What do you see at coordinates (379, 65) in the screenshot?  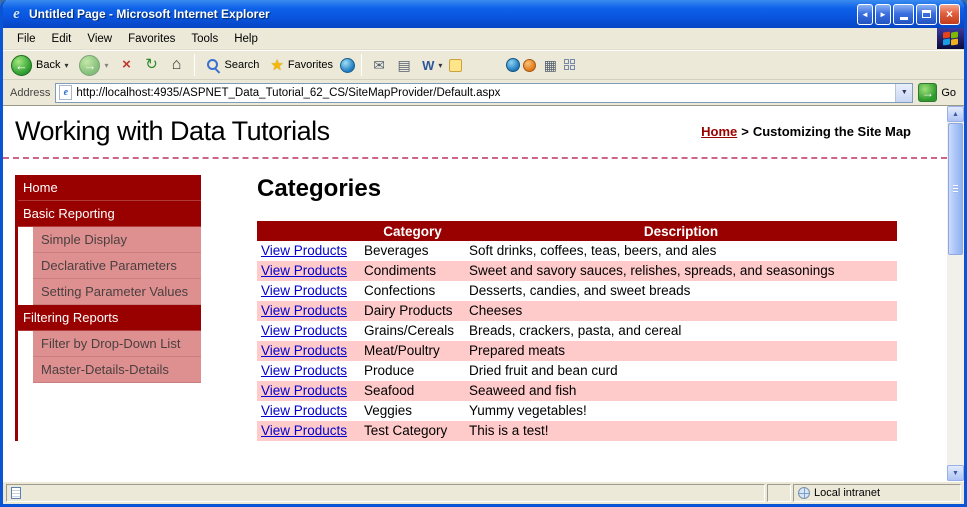 I see `mail-button: ✉` at bounding box center [379, 65].